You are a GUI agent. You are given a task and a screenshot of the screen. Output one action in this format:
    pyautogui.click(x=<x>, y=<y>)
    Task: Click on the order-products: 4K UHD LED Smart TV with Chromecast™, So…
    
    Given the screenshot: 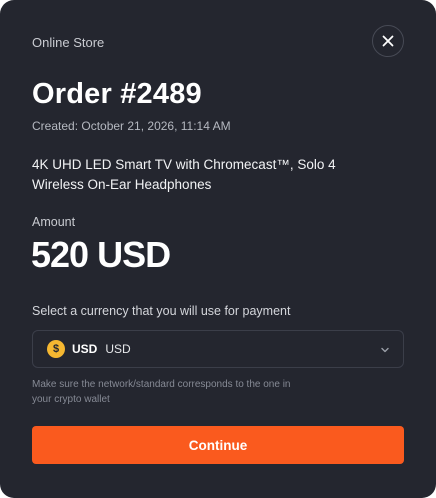 What is the action you would take?
    pyautogui.click(x=184, y=174)
    